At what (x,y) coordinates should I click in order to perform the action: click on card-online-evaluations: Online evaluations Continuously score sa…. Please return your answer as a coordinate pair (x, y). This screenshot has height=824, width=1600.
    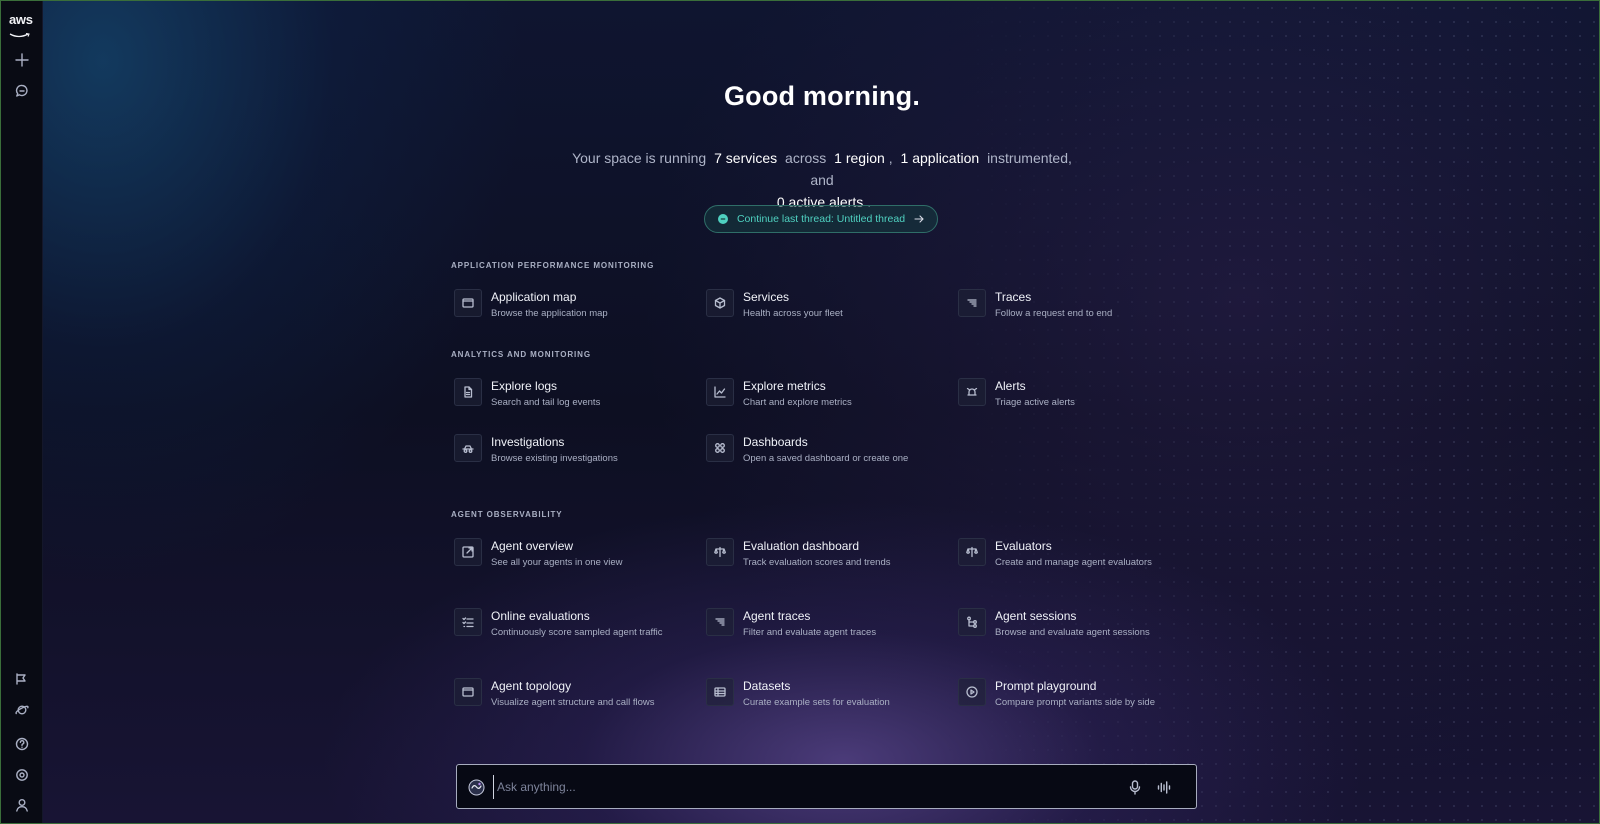
    Looking at the image, I should click on (572, 638).